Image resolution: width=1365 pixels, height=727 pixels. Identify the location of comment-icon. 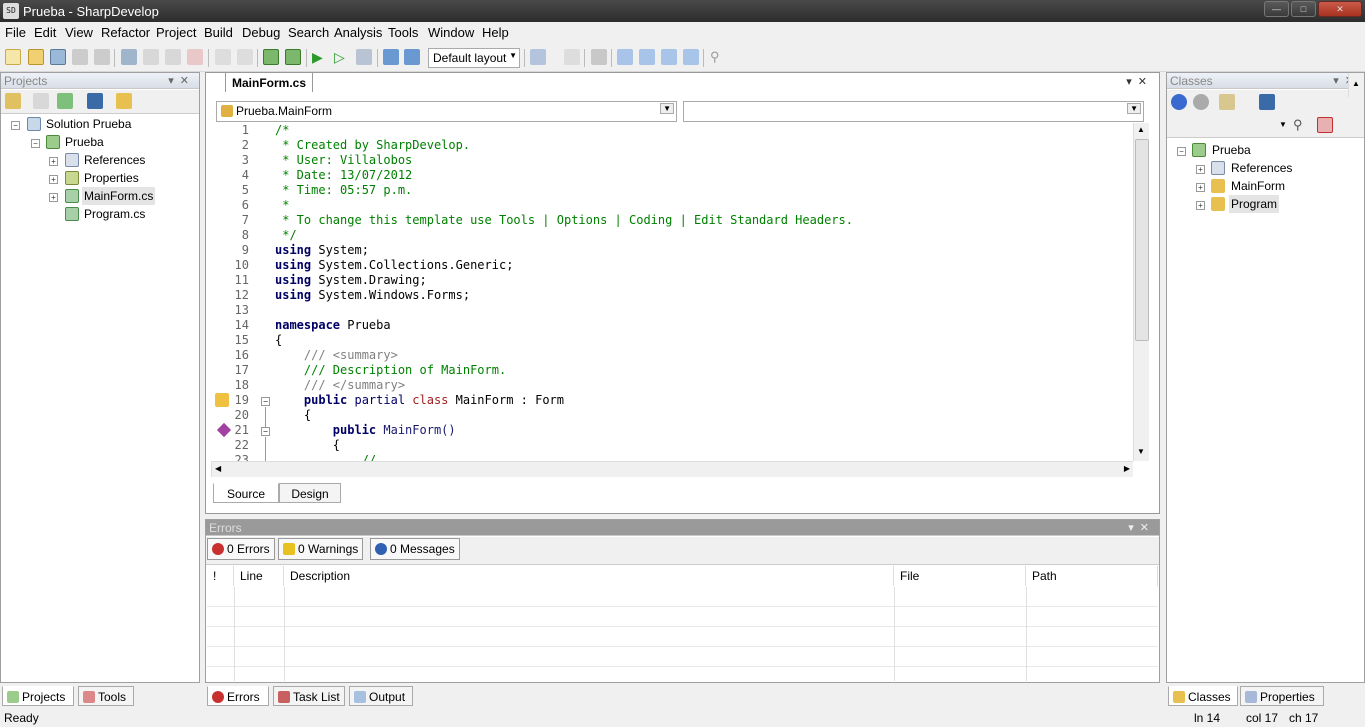
(572, 57).